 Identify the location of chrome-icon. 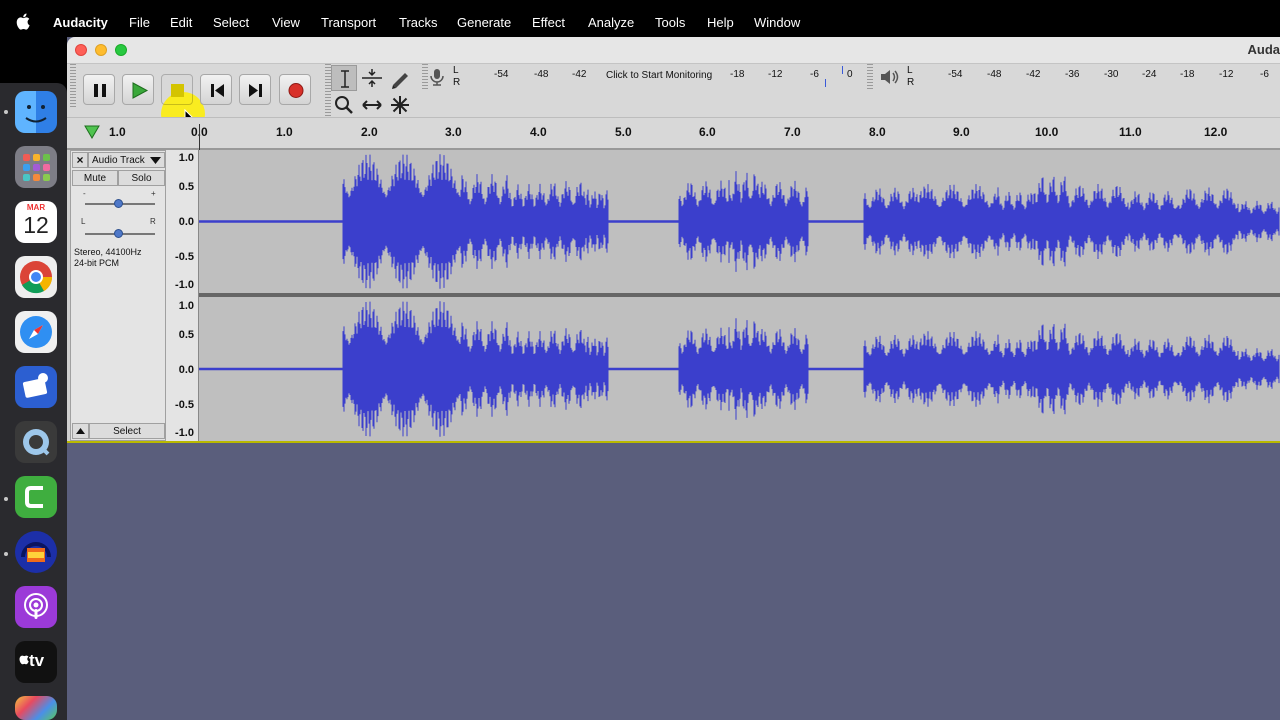
(36, 277).